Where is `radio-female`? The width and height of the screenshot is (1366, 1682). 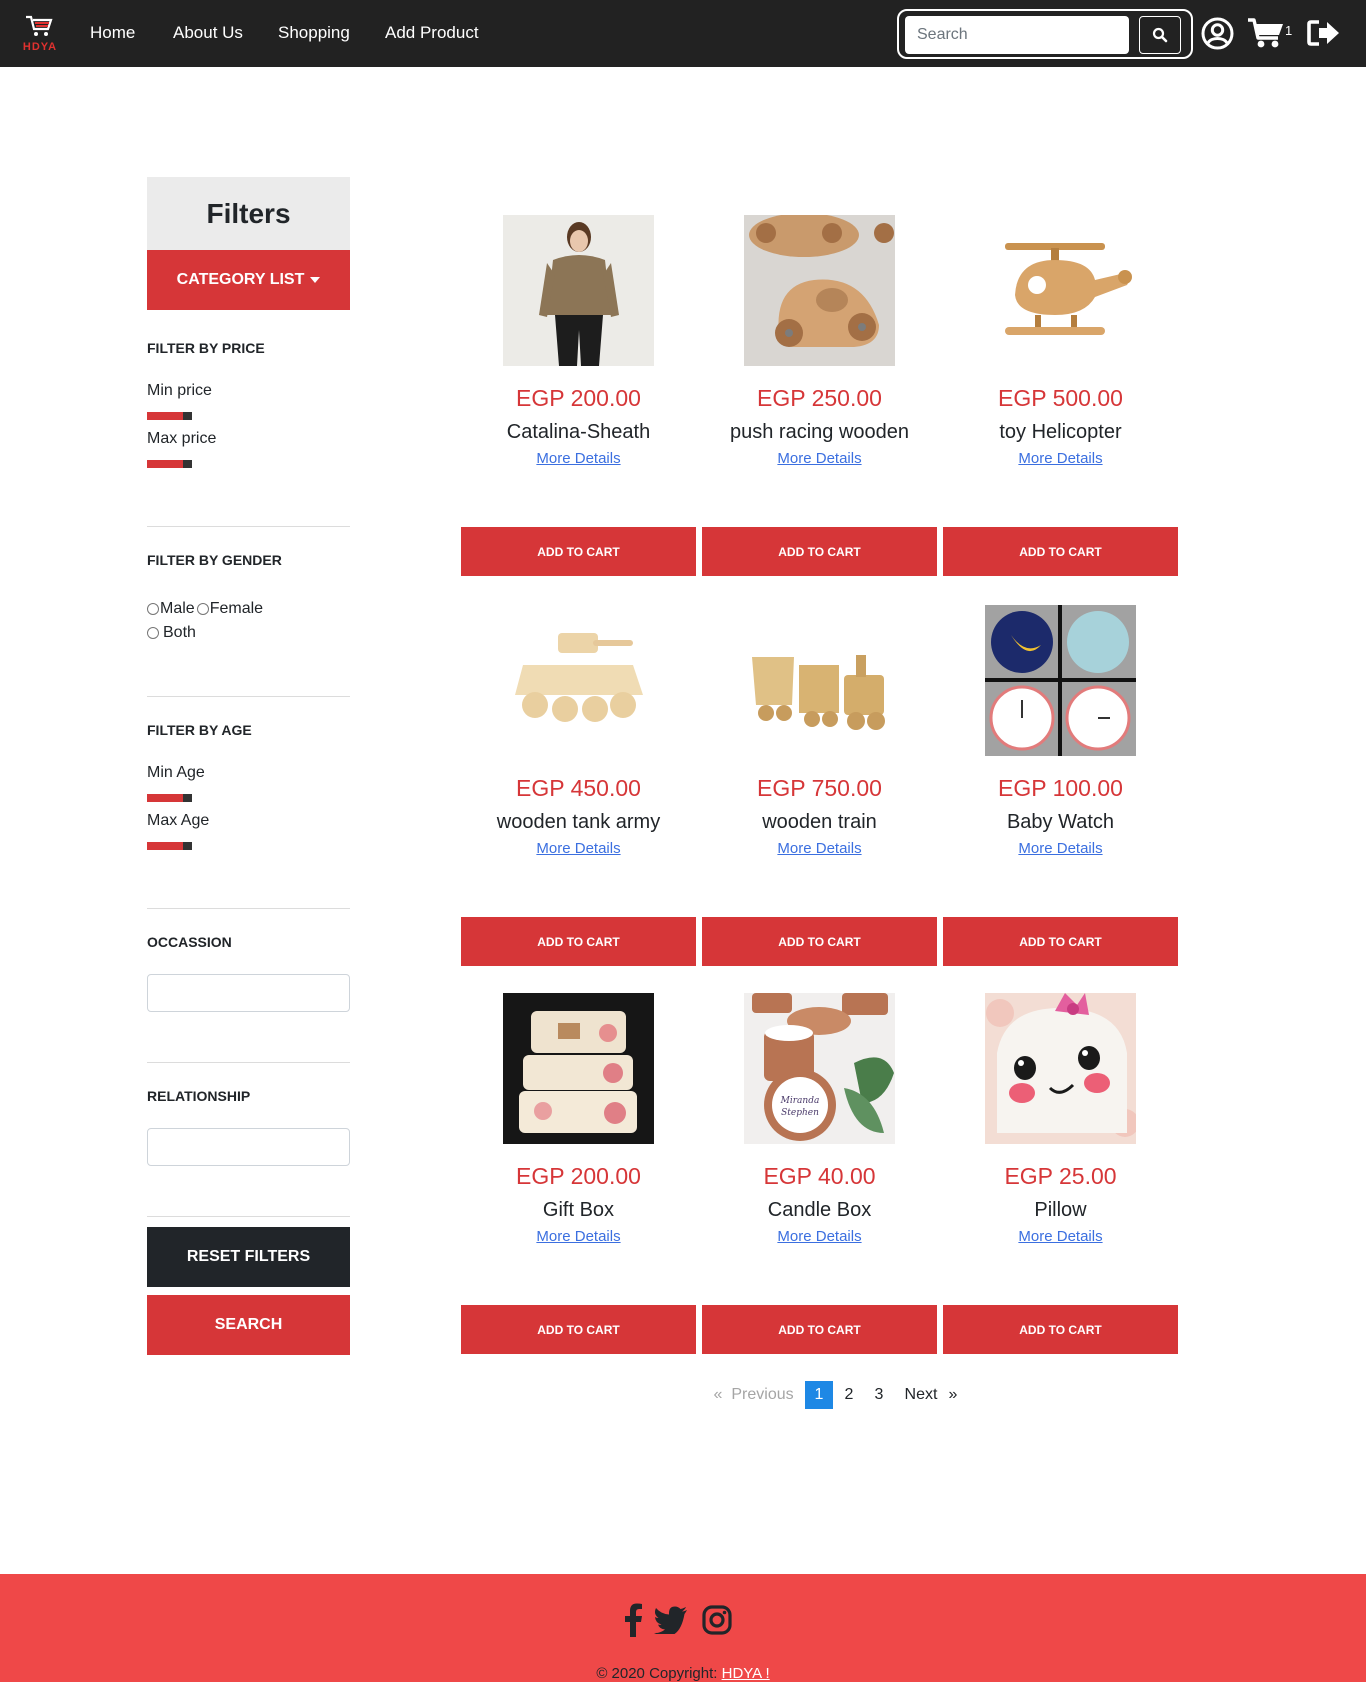 radio-female is located at coordinates (202, 609).